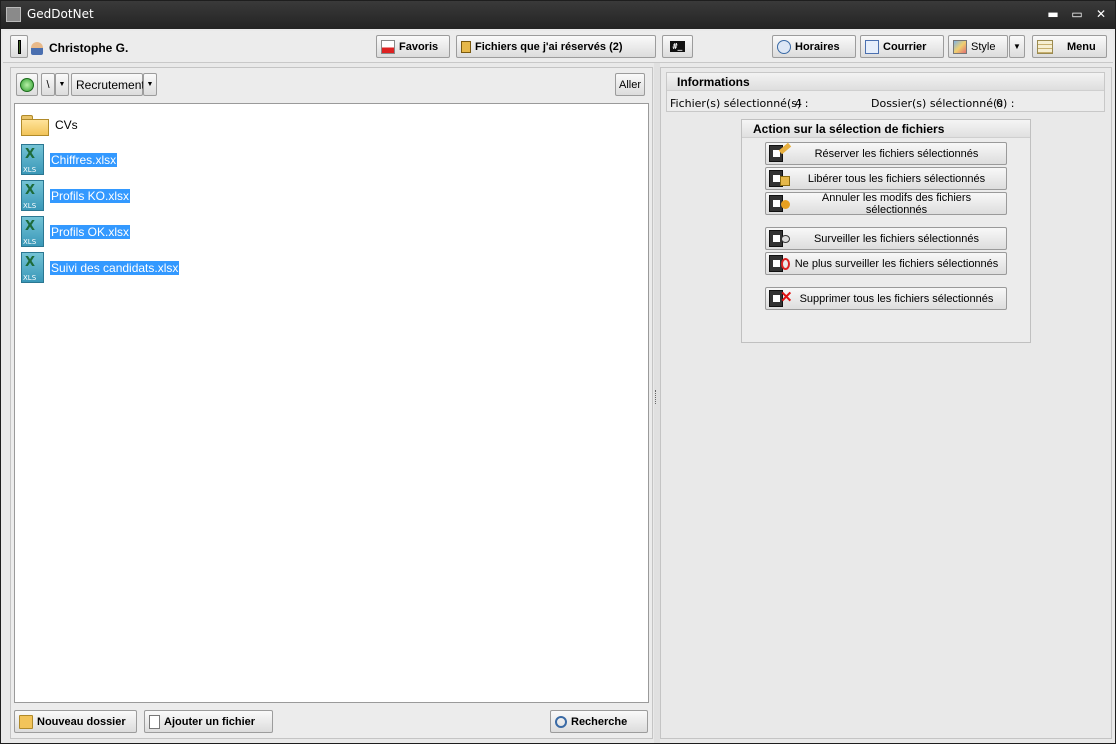  I want to click on list-item-folder: CVs, so click(49, 125).